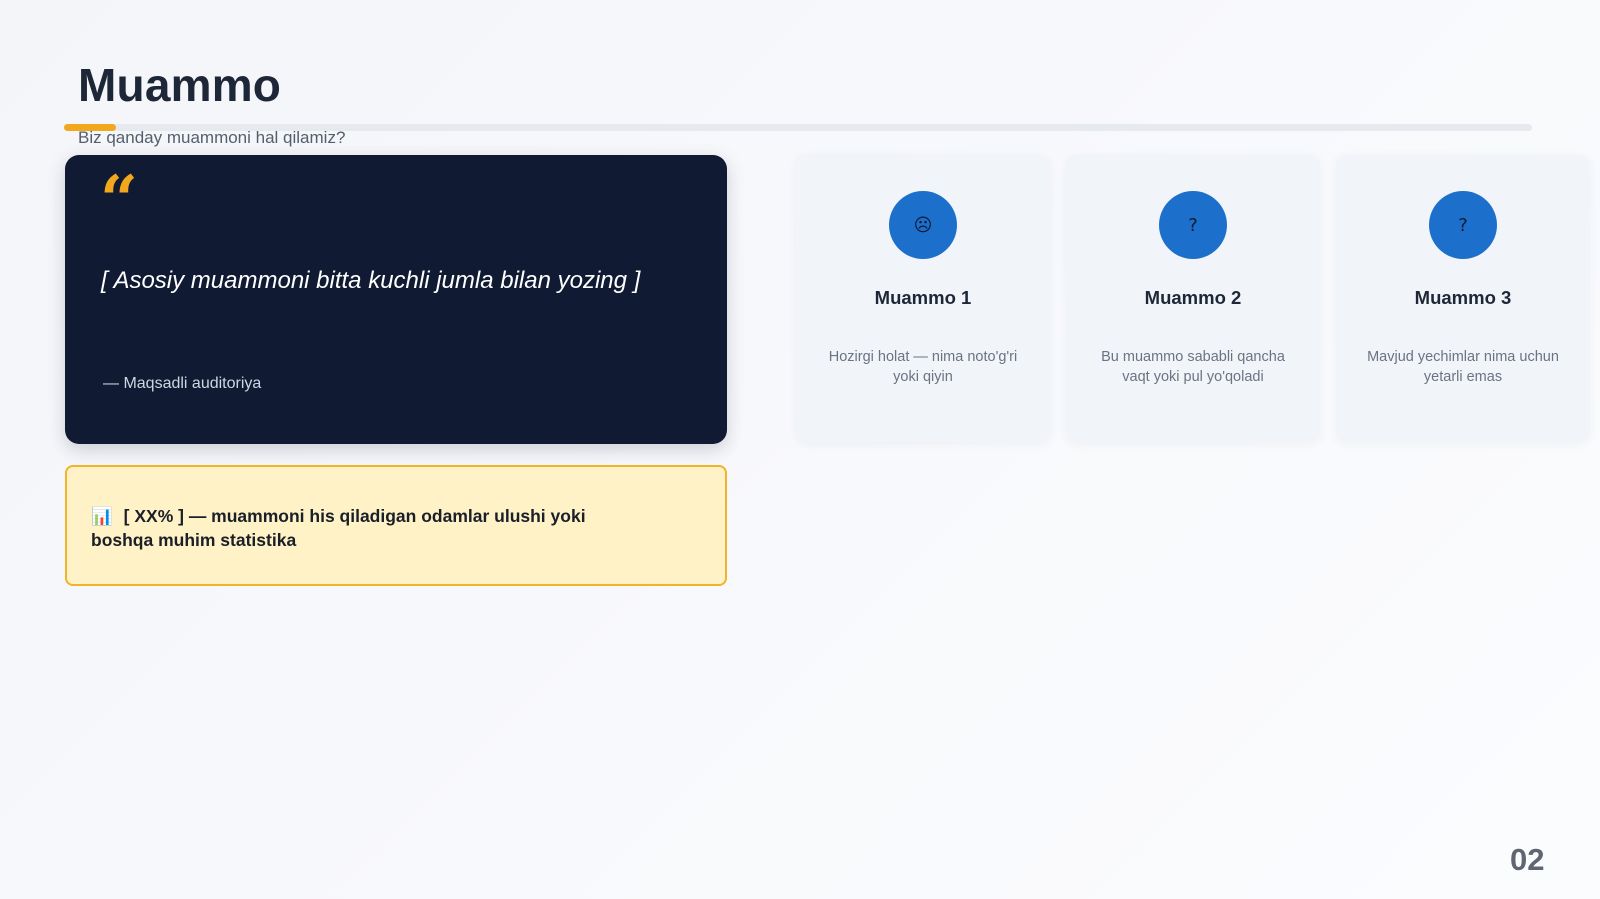 This screenshot has width=1600, height=899. What do you see at coordinates (1463, 367) in the screenshot?
I see `problem-card-description: Mavjud yechimlar nima uchun yetarli emas` at bounding box center [1463, 367].